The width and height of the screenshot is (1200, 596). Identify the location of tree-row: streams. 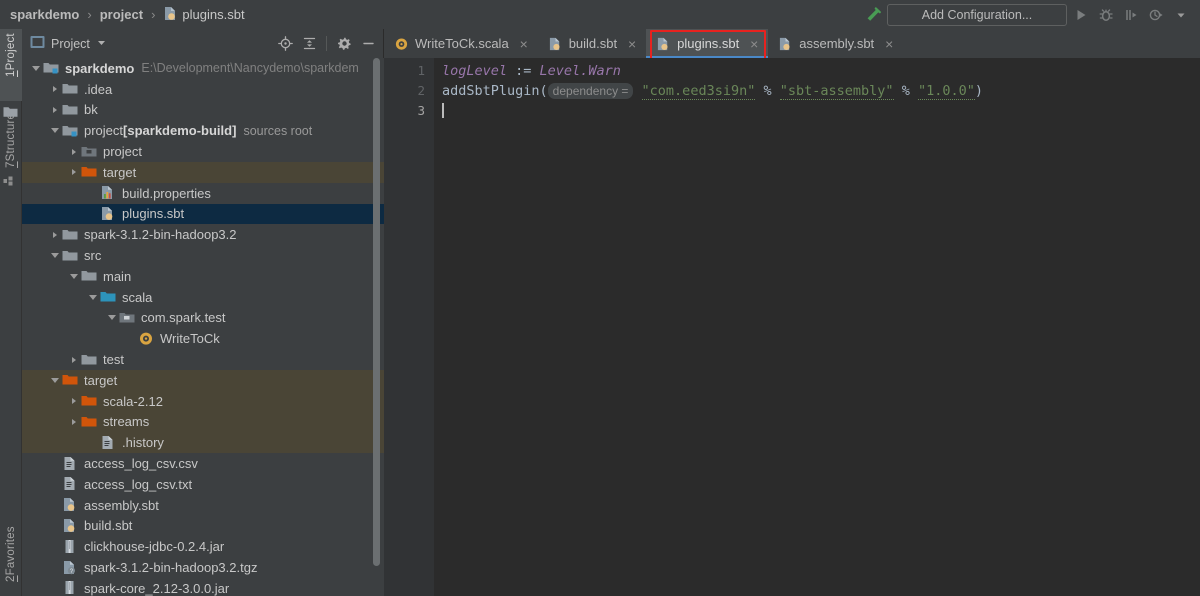
(203, 422).